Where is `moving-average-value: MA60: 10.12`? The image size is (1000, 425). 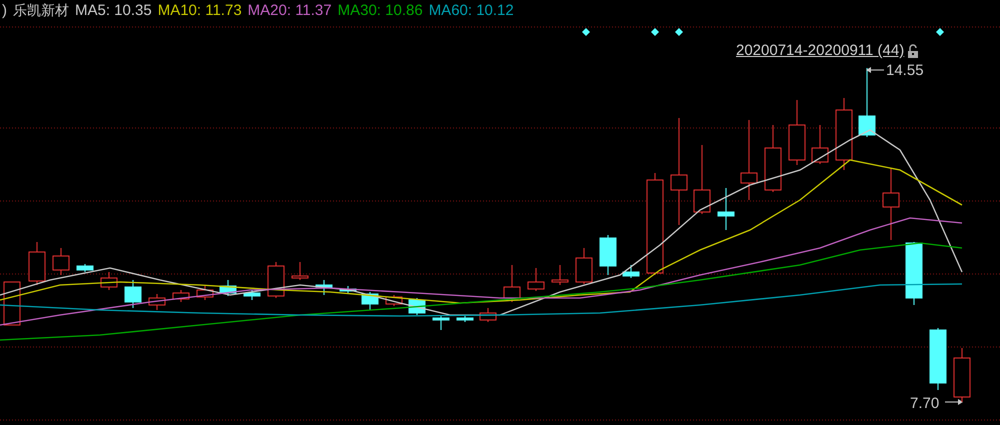
moving-average-value: MA60: 10.12 is located at coordinates (471, 10).